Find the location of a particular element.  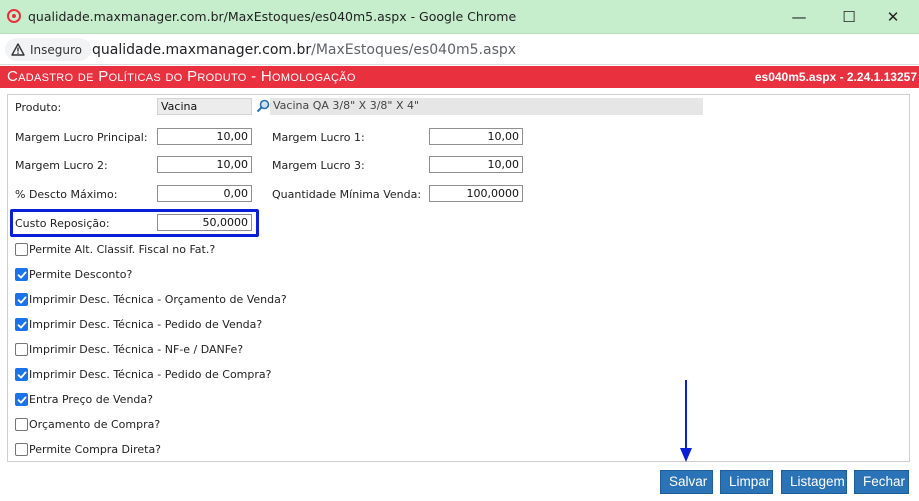

margem3-label: Margem Lucro 3: is located at coordinates (318, 165).